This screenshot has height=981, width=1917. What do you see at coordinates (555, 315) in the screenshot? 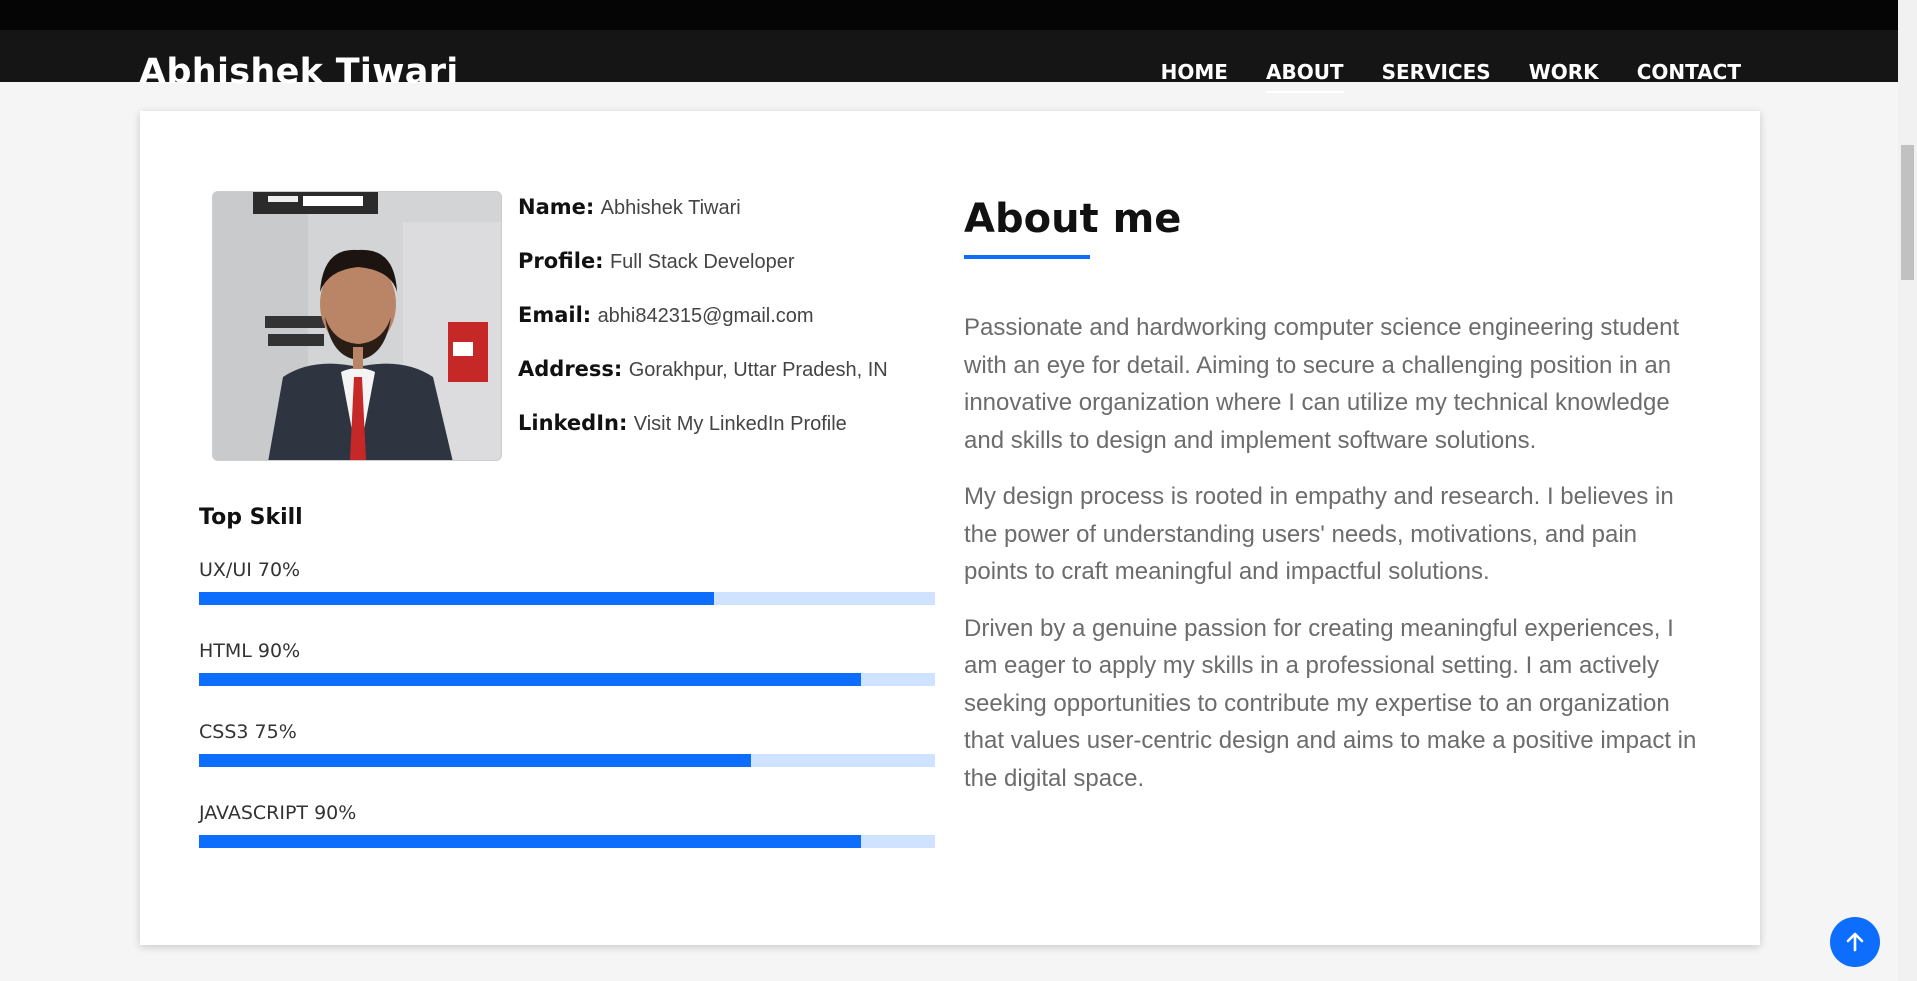
I see `info-key: Email:` at bounding box center [555, 315].